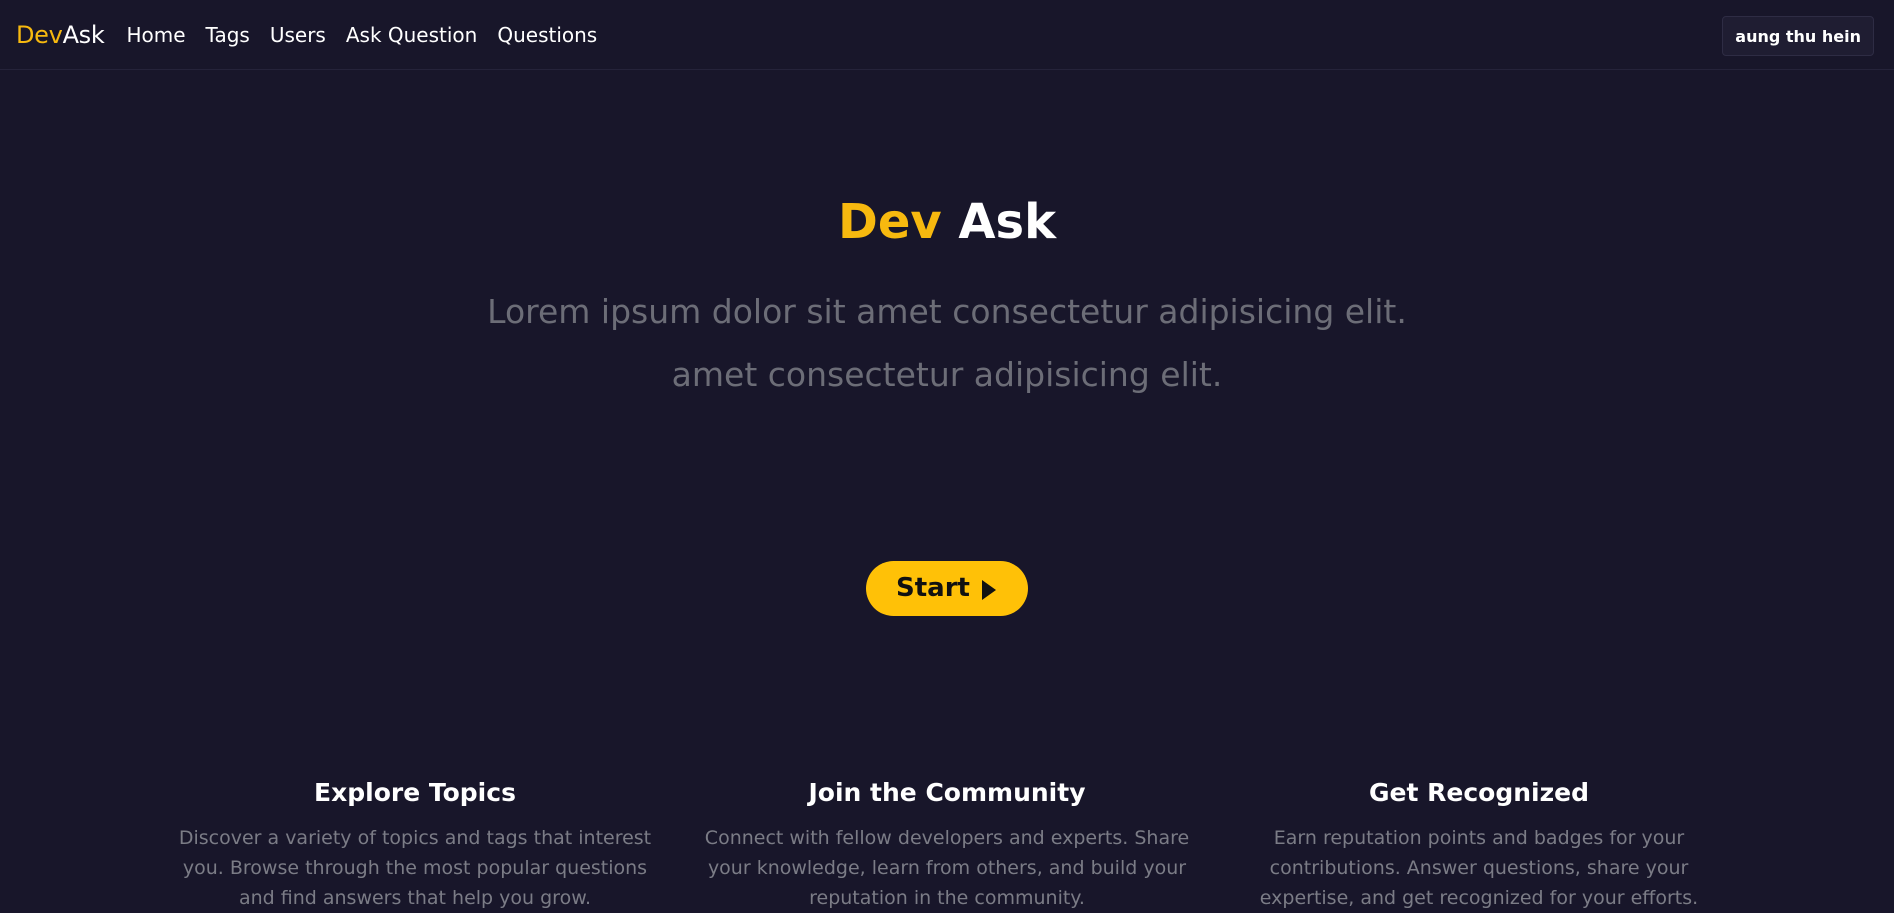  Describe the element at coordinates (889, 222) in the screenshot. I see `hero-title-dev: Dev` at that location.